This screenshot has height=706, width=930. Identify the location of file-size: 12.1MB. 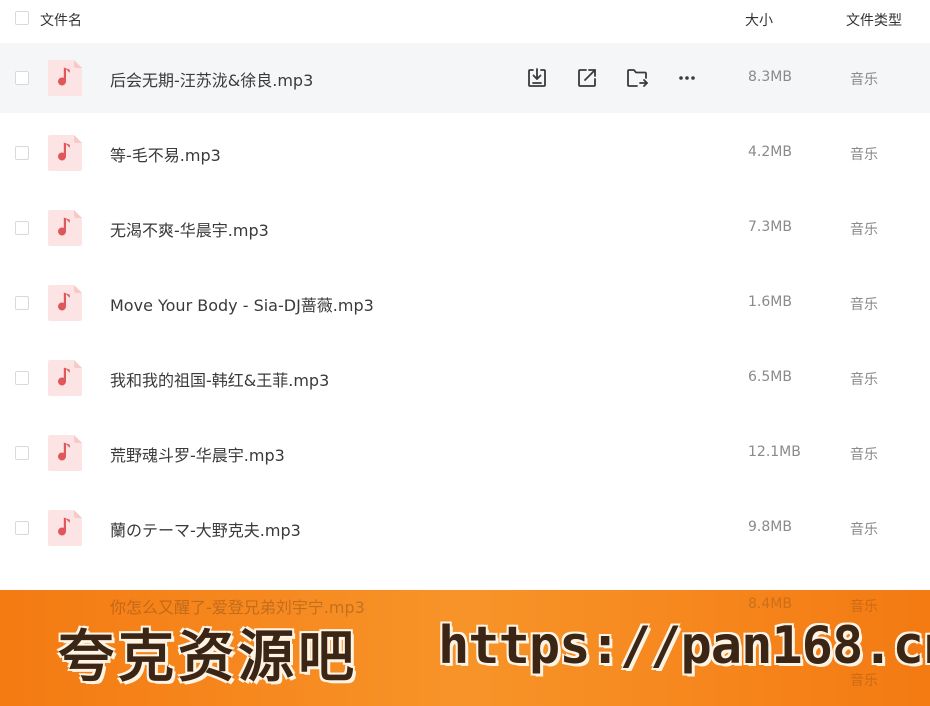
(774, 452).